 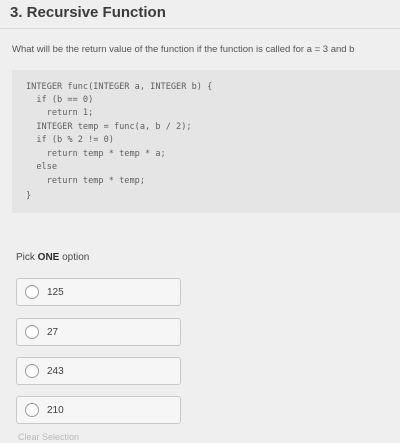 What do you see at coordinates (109, 127) in the screenshot?
I see `code-line: INTEGER temp = func(a, b / 2);` at bounding box center [109, 127].